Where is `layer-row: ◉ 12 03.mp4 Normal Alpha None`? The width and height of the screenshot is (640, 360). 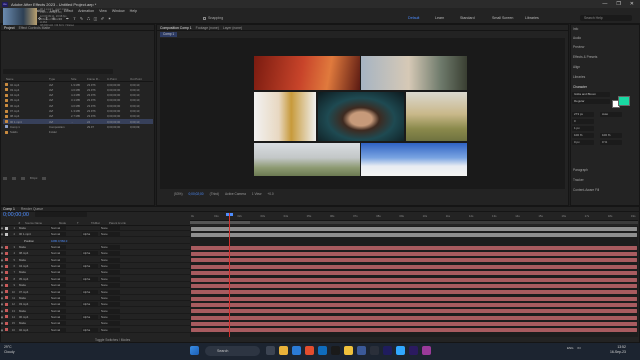
layer-row: ◉ 12 03.mp4 Normal Alpha None is located at coordinates (95, 305).